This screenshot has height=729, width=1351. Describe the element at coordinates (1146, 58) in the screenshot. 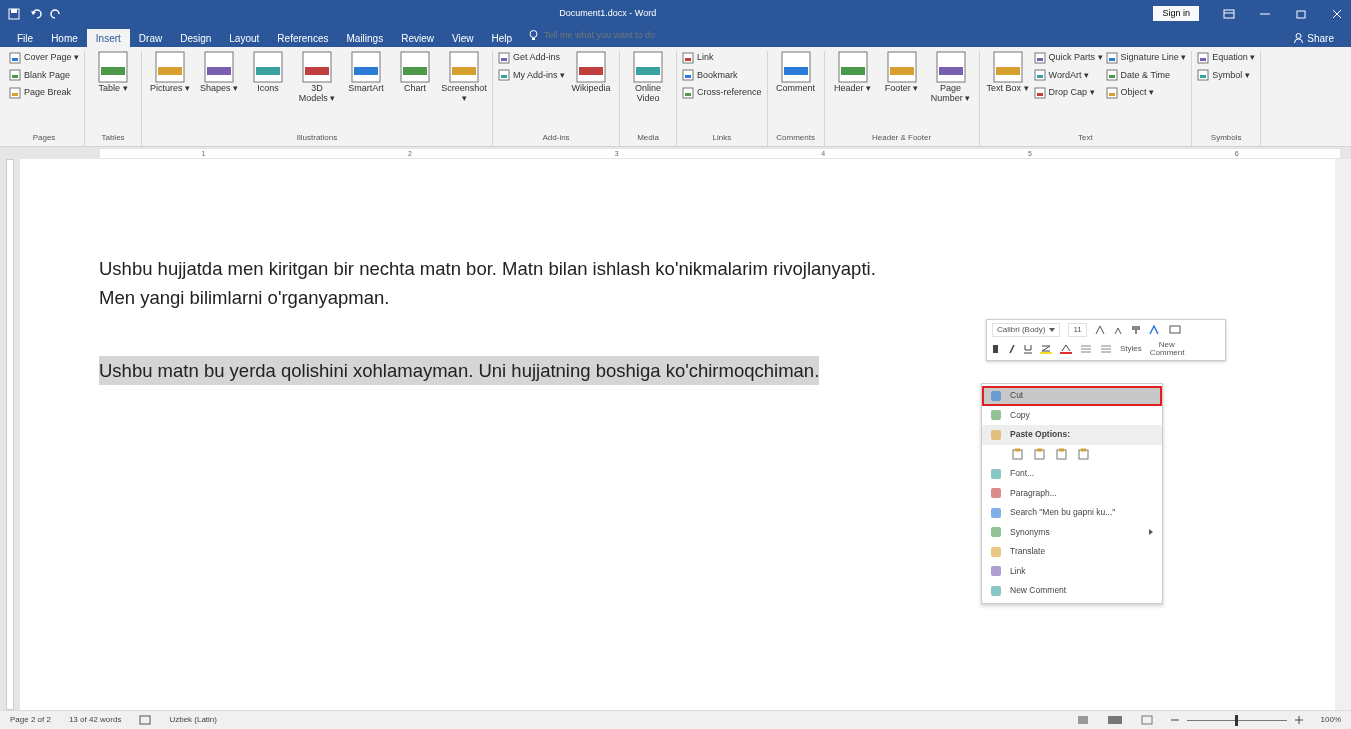

I see `ribbon-button: Signature Line ▾` at that location.